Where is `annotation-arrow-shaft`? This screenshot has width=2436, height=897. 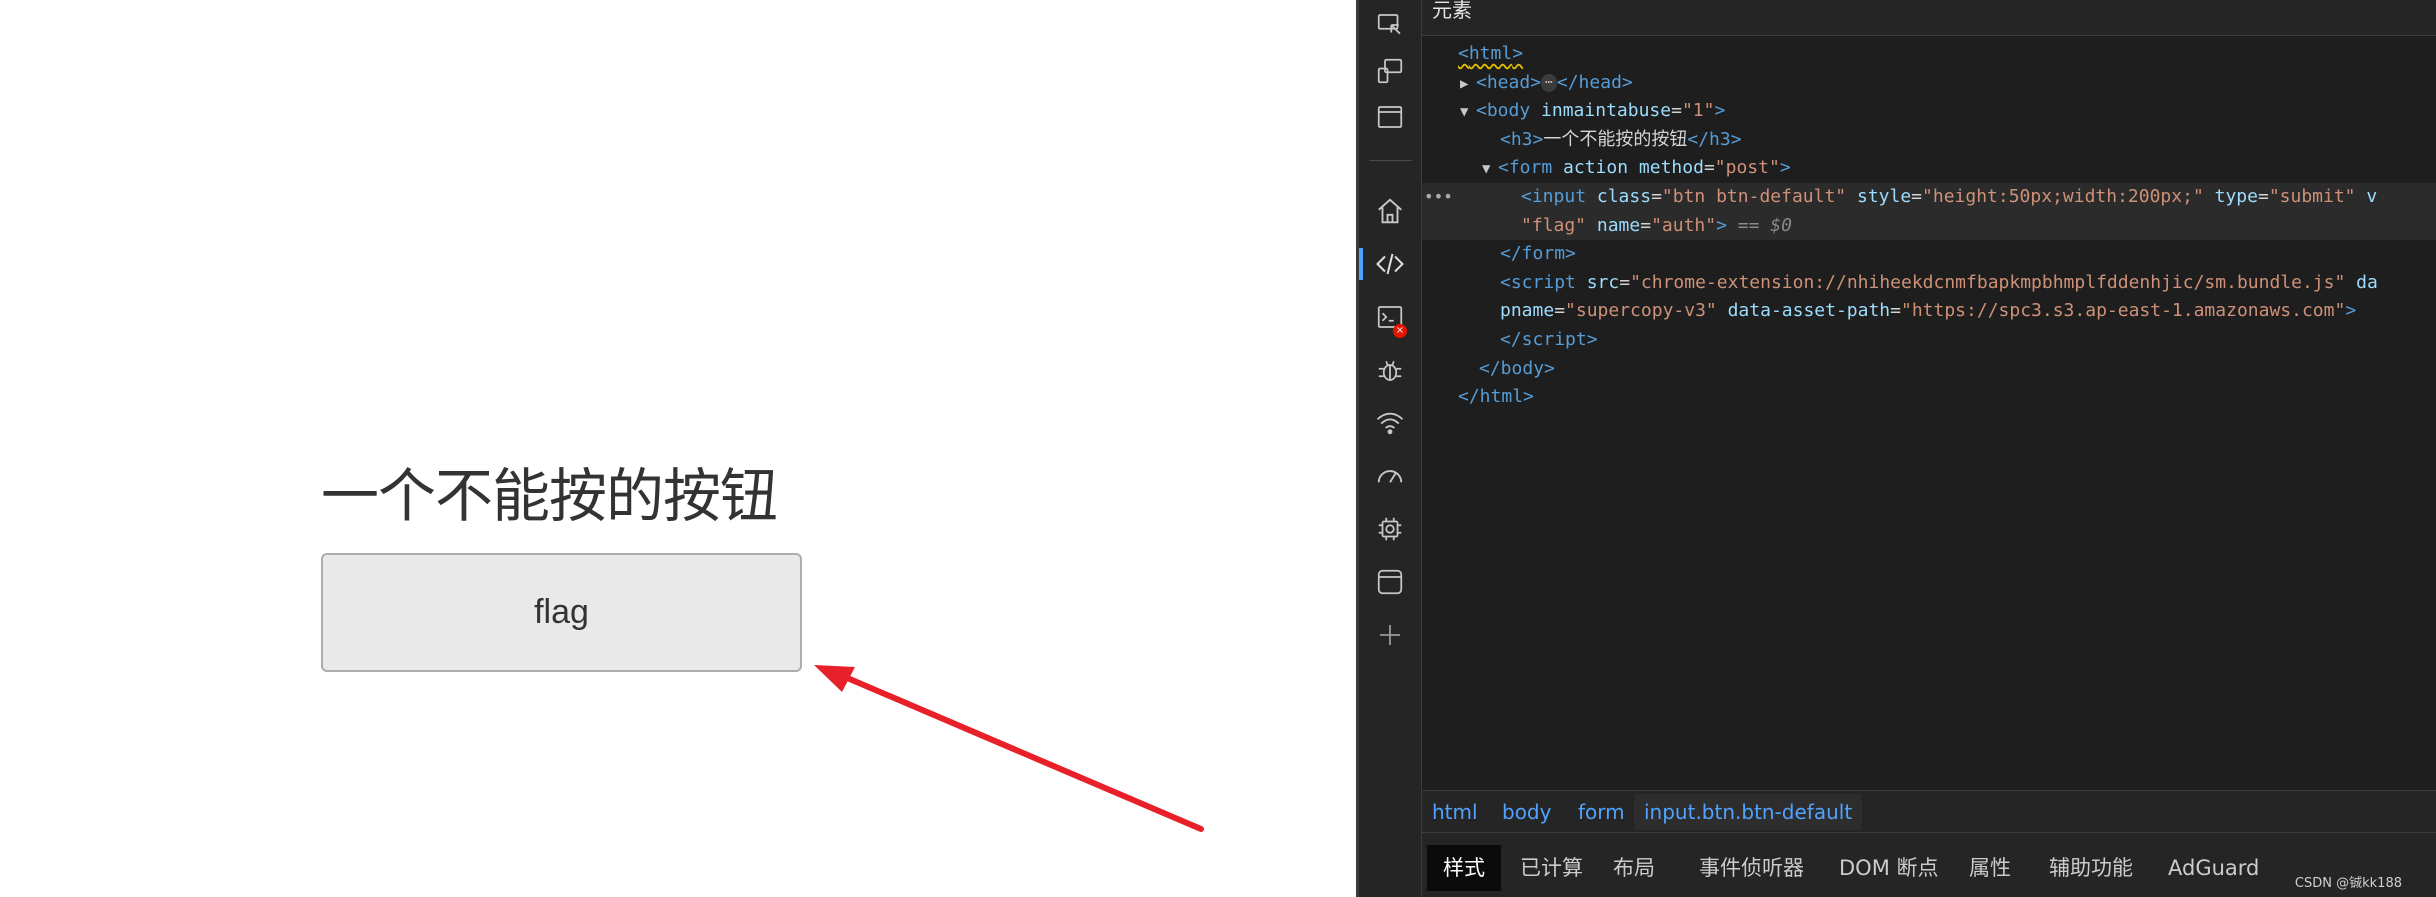 annotation-arrow-shaft is located at coordinates (1019, 751).